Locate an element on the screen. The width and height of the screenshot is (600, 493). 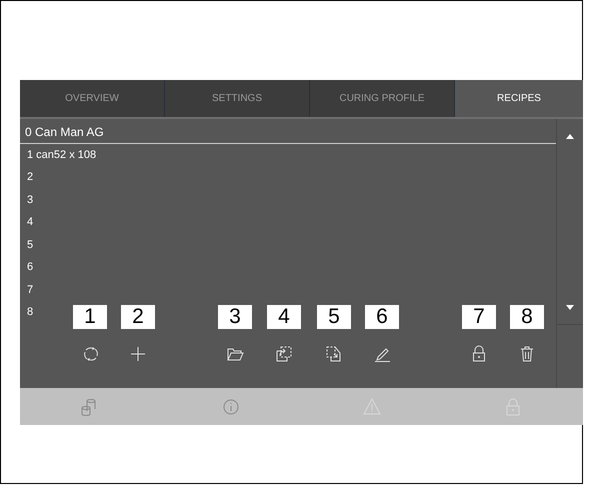
recipe-row: 8 is located at coordinates (28, 312).